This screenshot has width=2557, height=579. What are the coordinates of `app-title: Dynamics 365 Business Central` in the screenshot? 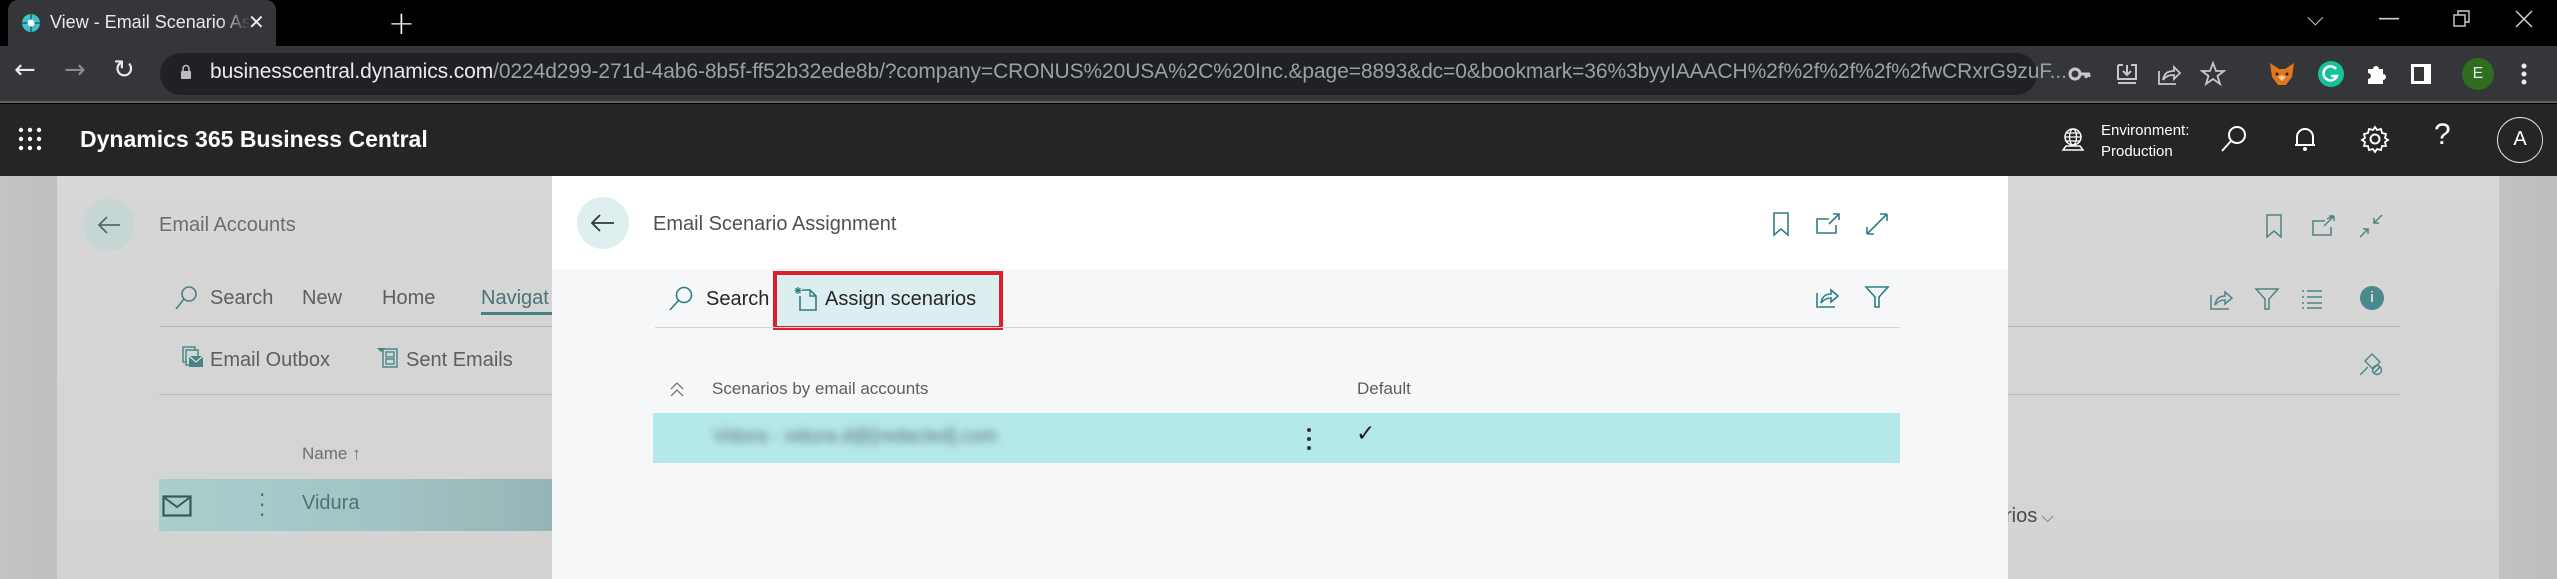 It's located at (254, 139).